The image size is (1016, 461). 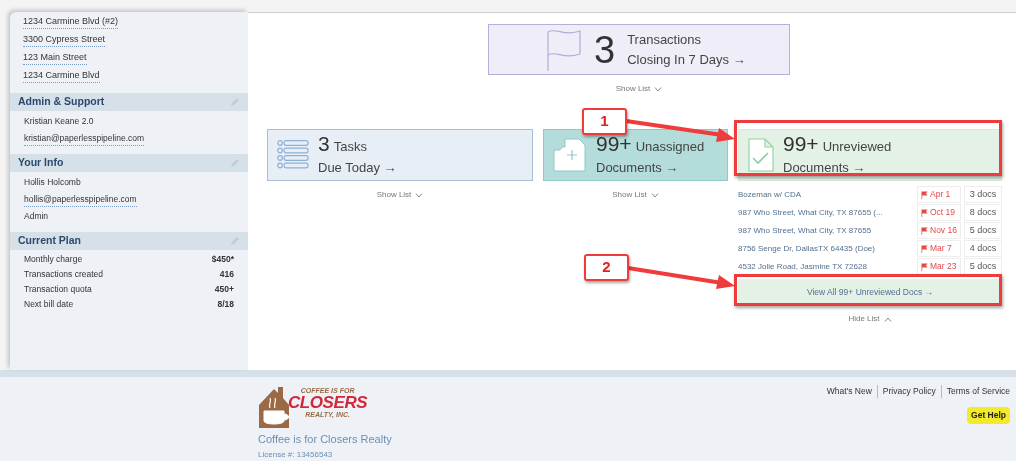 What do you see at coordinates (939, 230) in the screenshot?
I see `due-date-tag: Nov 16` at bounding box center [939, 230].